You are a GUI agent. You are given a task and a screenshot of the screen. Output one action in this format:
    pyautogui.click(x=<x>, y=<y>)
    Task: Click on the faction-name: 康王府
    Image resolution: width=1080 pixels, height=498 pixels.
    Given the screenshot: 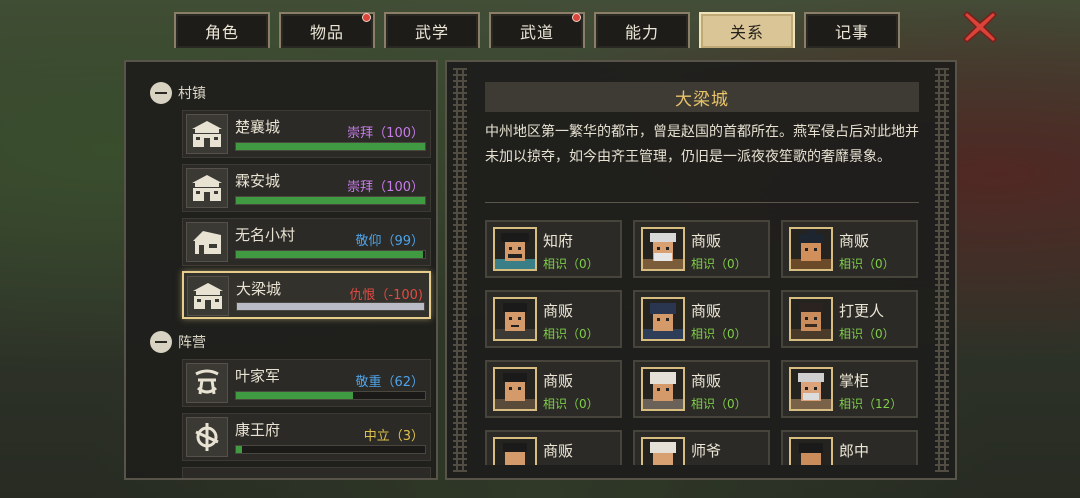 What is the action you would take?
    pyautogui.click(x=258, y=430)
    